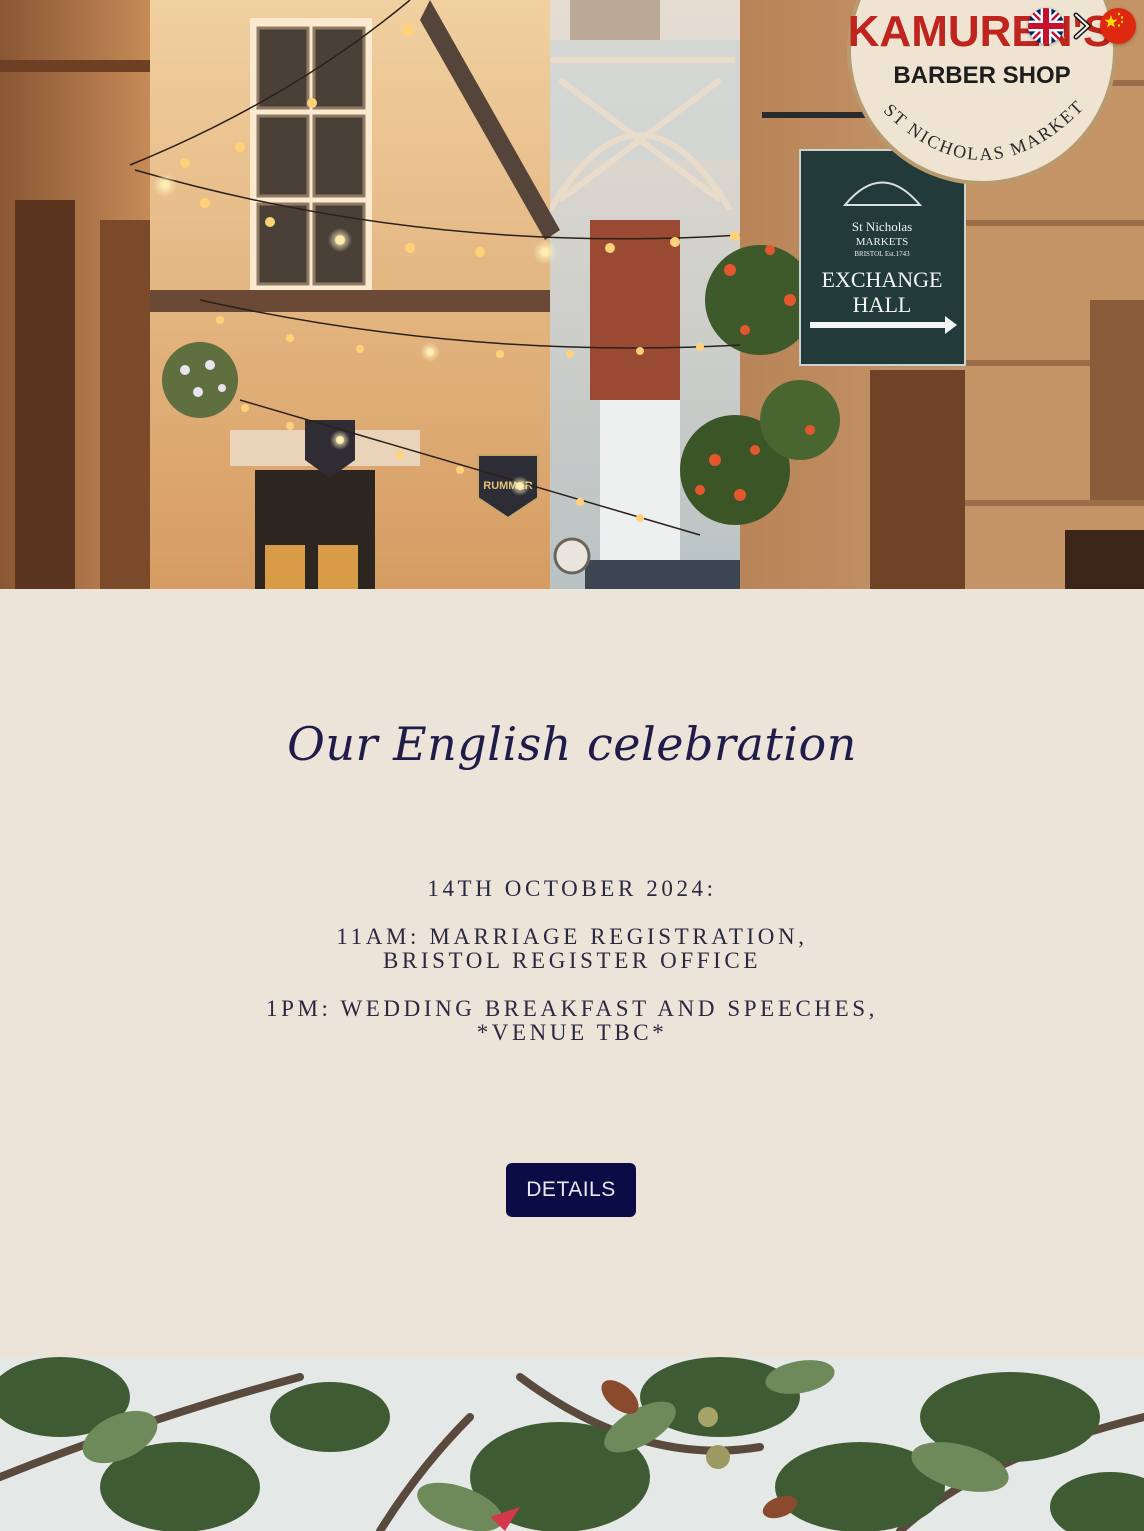 This screenshot has width=1144, height=1531. I want to click on tree-leaves-photo, so click(572, 1444).